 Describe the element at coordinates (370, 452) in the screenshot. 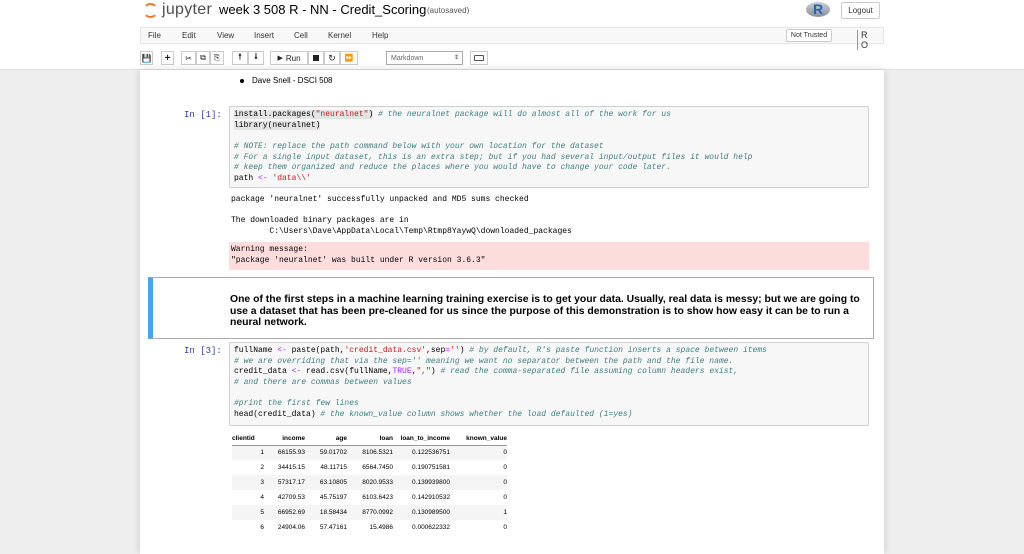

I see `table-cell: 8106.5321` at that location.